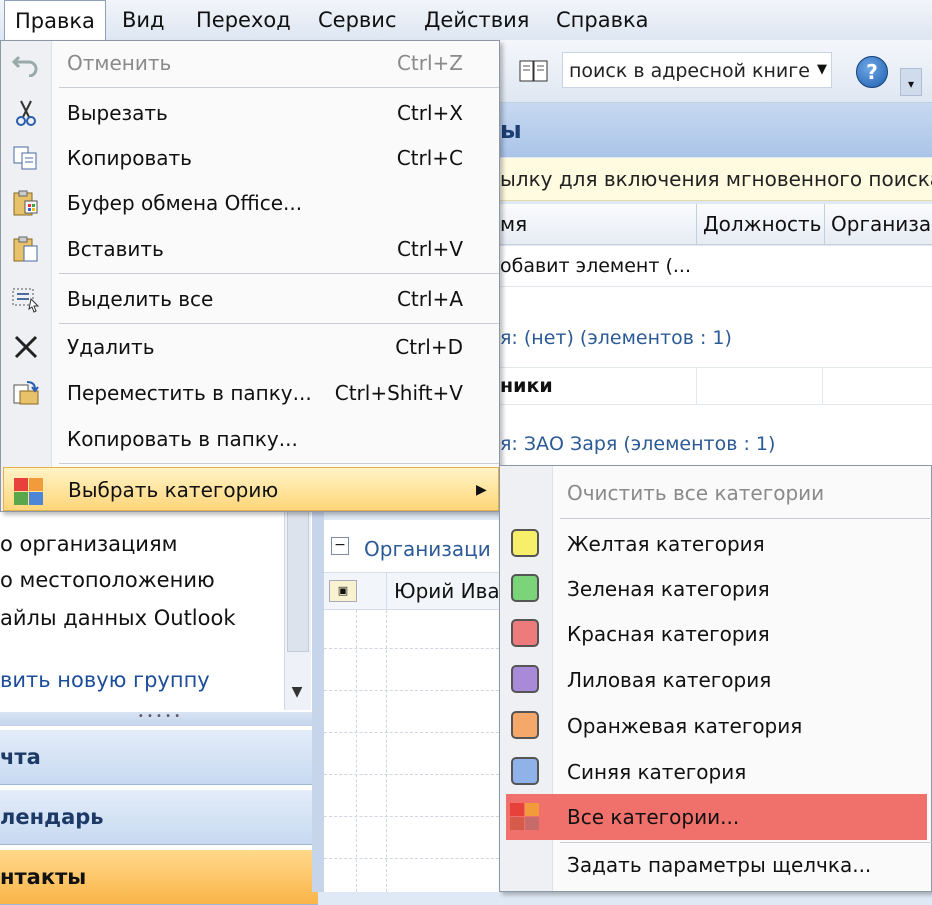 This screenshot has width=932, height=905. What do you see at coordinates (668, 589) in the screenshot?
I see `menu-item-label: Зеленая категория` at bounding box center [668, 589].